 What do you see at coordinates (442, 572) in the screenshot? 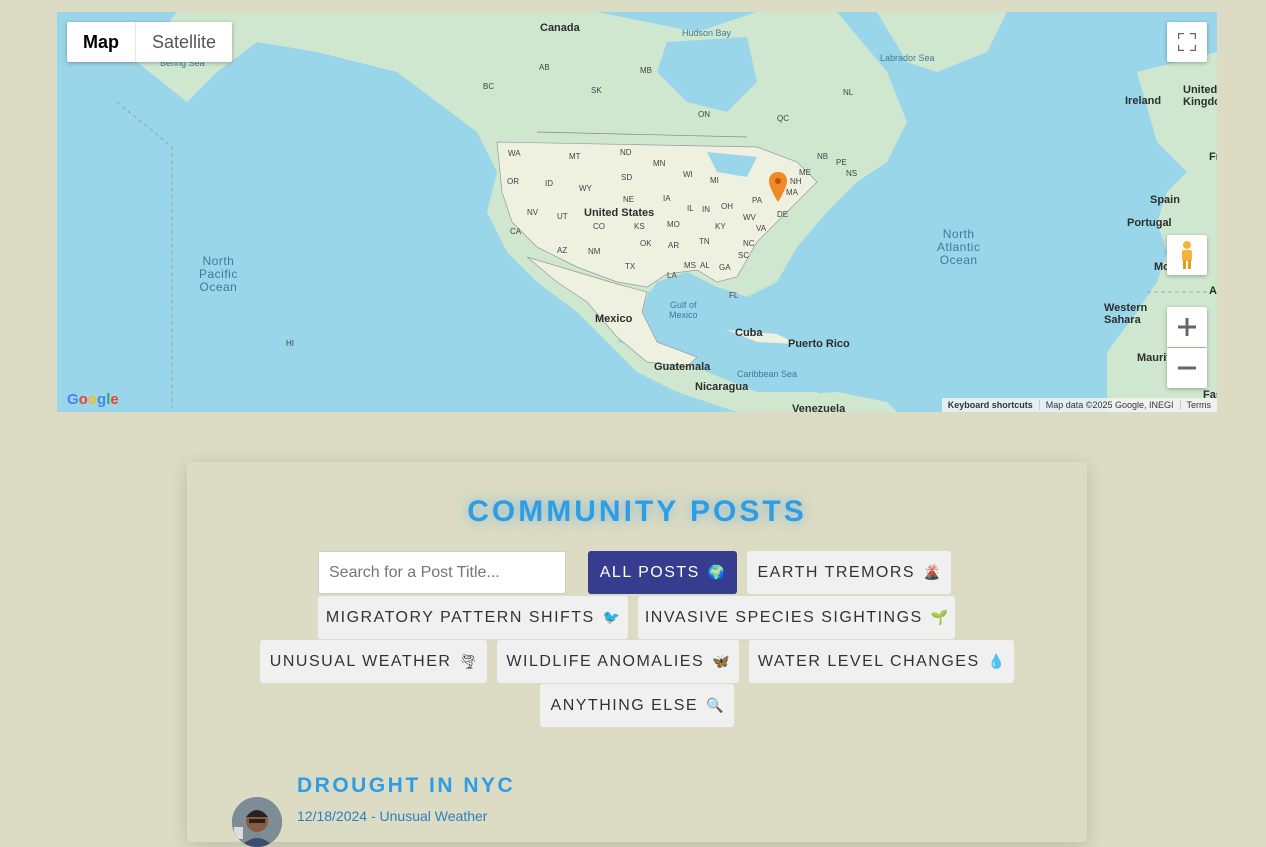
I see `post-search-input` at bounding box center [442, 572].